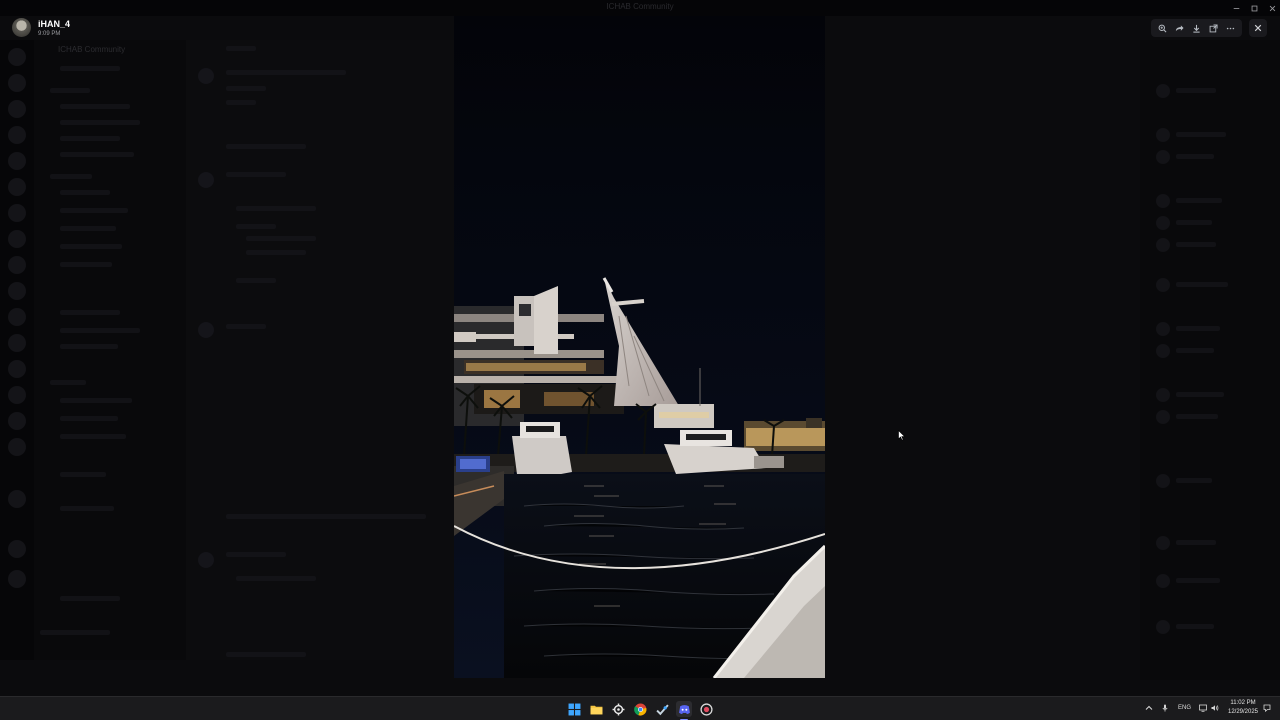  I want to click on download-icon, so click(1196, 28).